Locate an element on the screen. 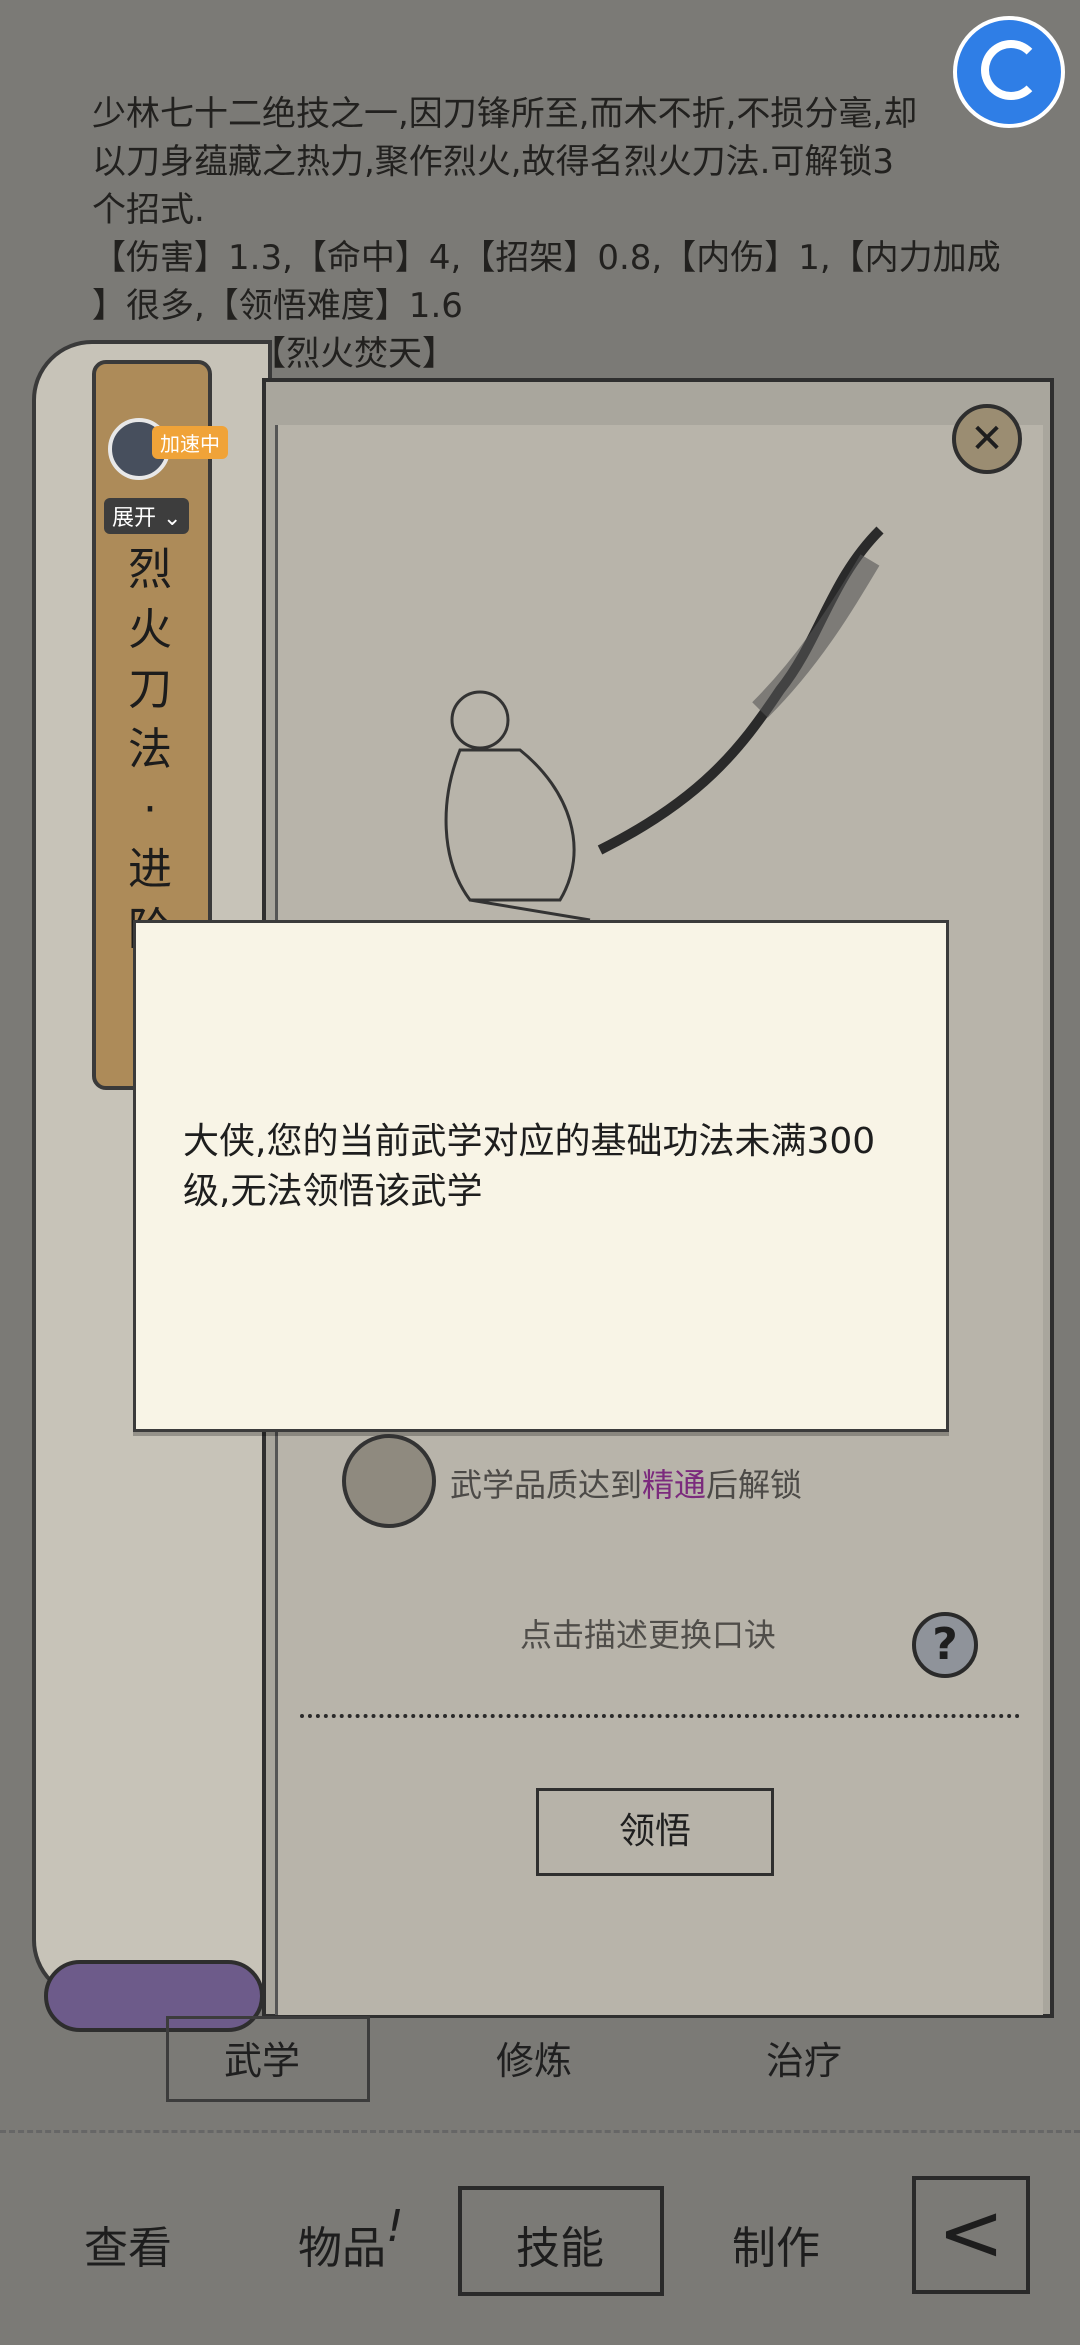 The height and width of the screenshot is (2345, 1080). skill-title: 烈 火 刀 法 · 进 阶 is located at coordinates (150, 750).